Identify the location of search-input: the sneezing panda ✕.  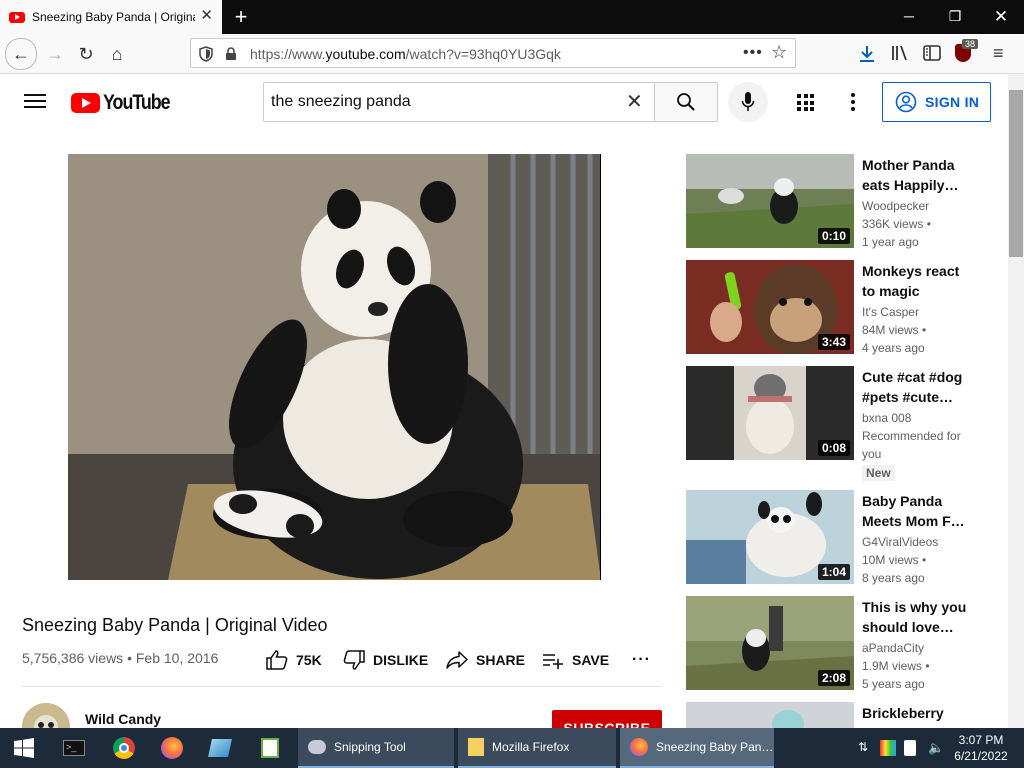
(459, 102).